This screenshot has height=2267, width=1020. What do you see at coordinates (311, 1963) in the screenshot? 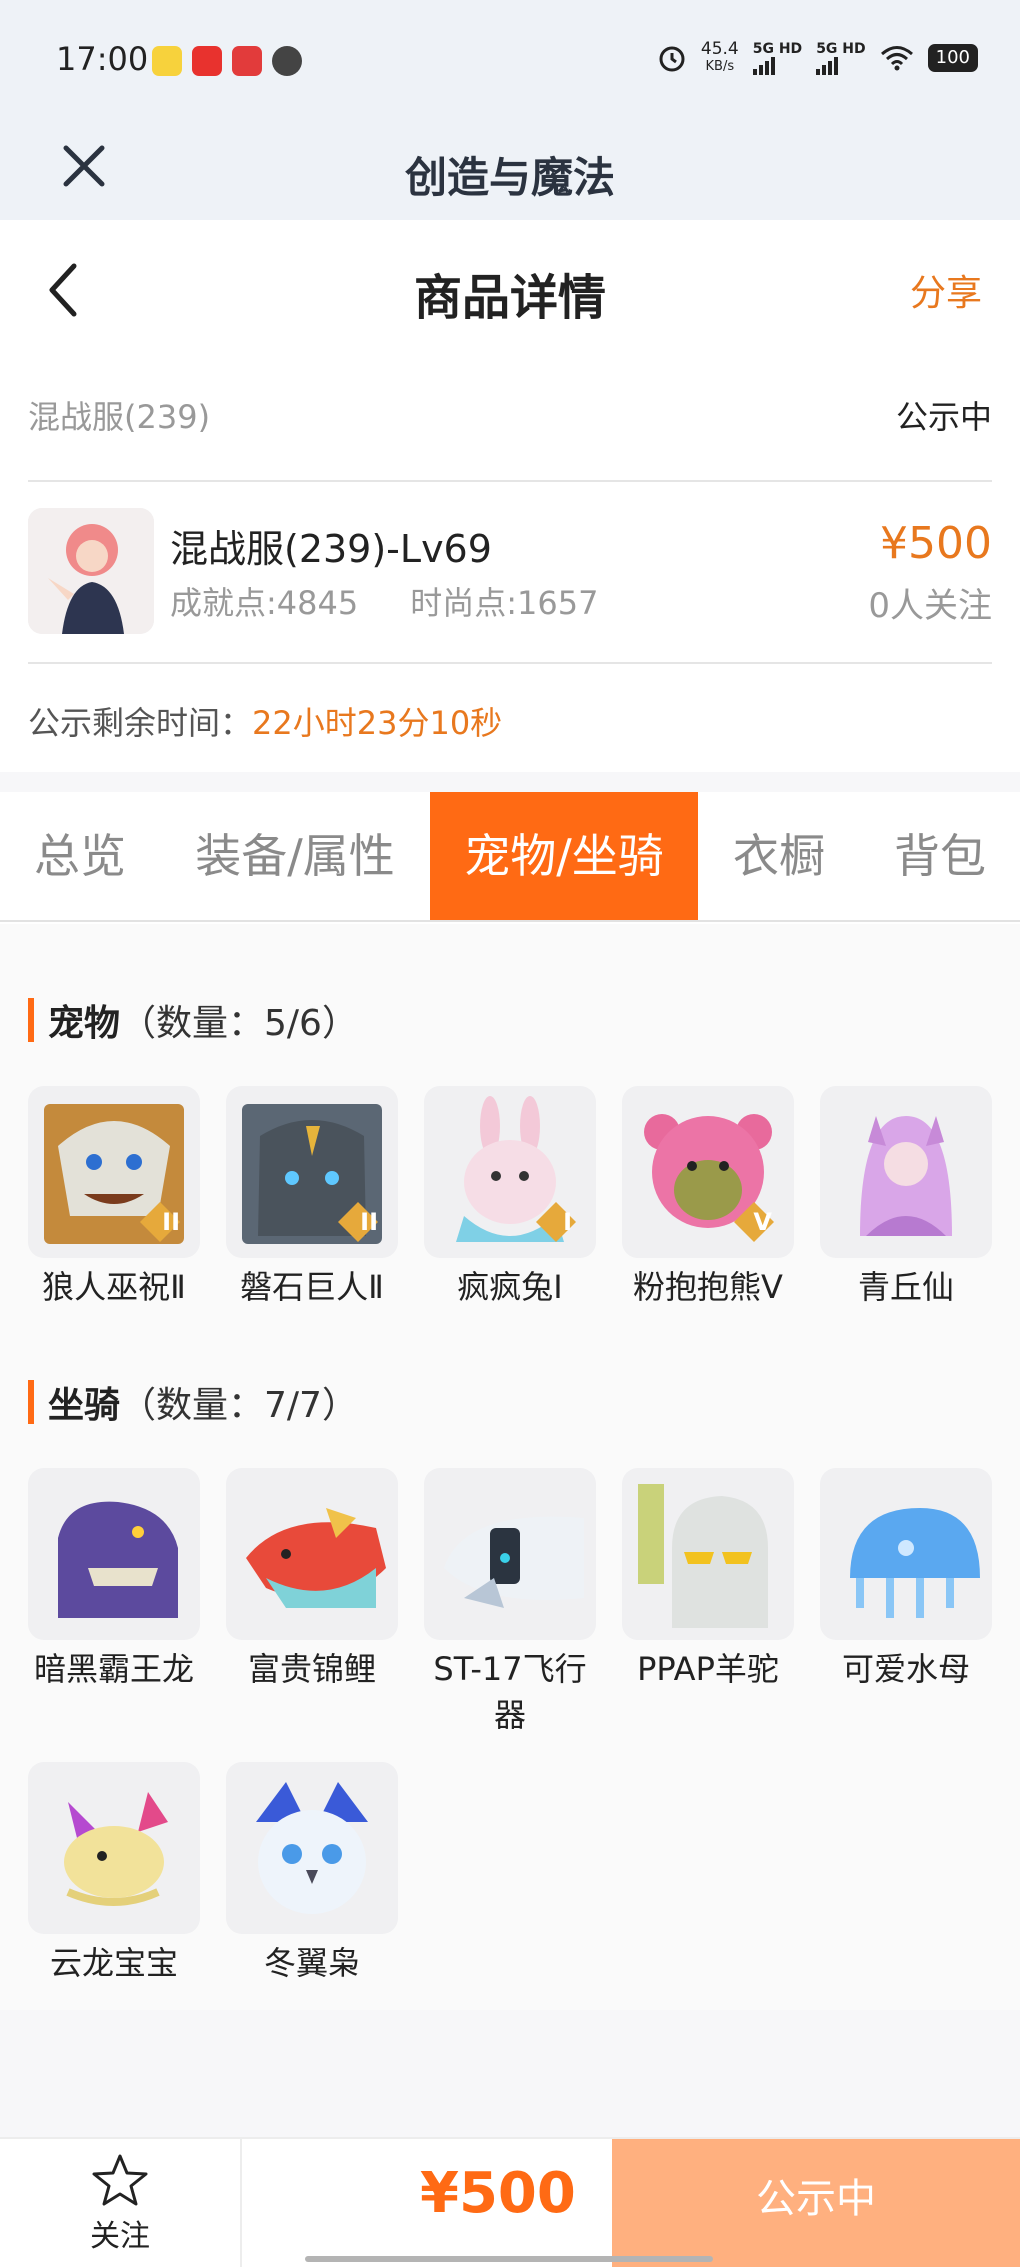
I see `mount-name: 冬翼枭` at bounding box center [311, 1963].